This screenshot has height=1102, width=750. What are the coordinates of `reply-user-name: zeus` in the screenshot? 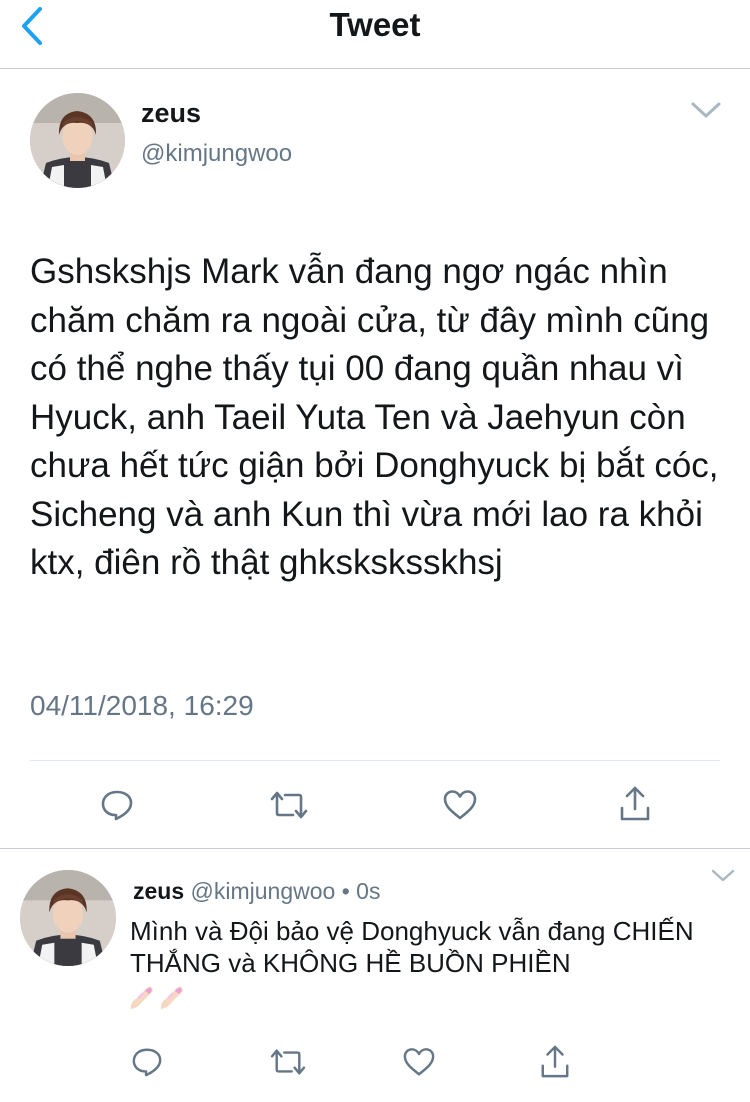 It's located at (158, 891).